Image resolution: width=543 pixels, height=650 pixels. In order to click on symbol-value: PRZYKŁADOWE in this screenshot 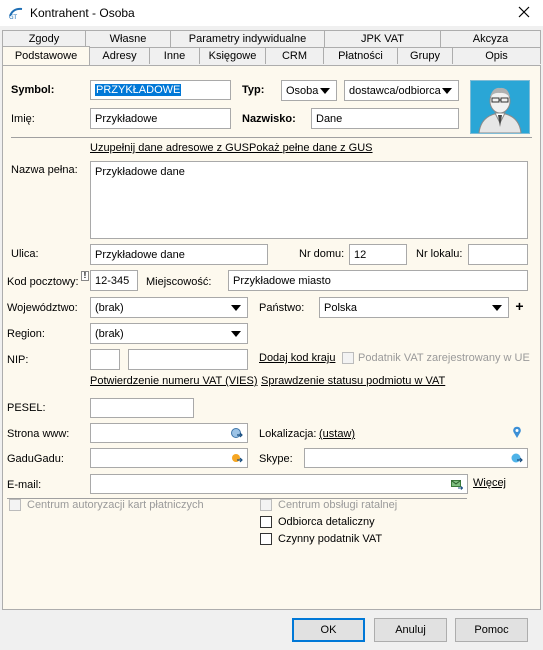, I will do `click(138, 90)`.